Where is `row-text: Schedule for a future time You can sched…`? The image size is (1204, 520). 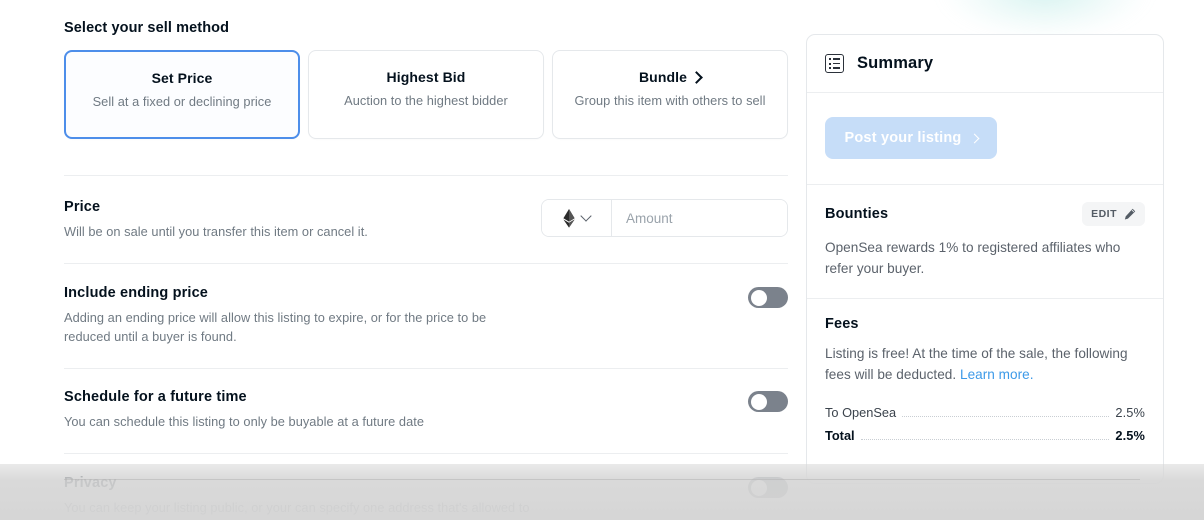 row-text: Schedule for a future time You can sched… is located at coordinates (299, 410).